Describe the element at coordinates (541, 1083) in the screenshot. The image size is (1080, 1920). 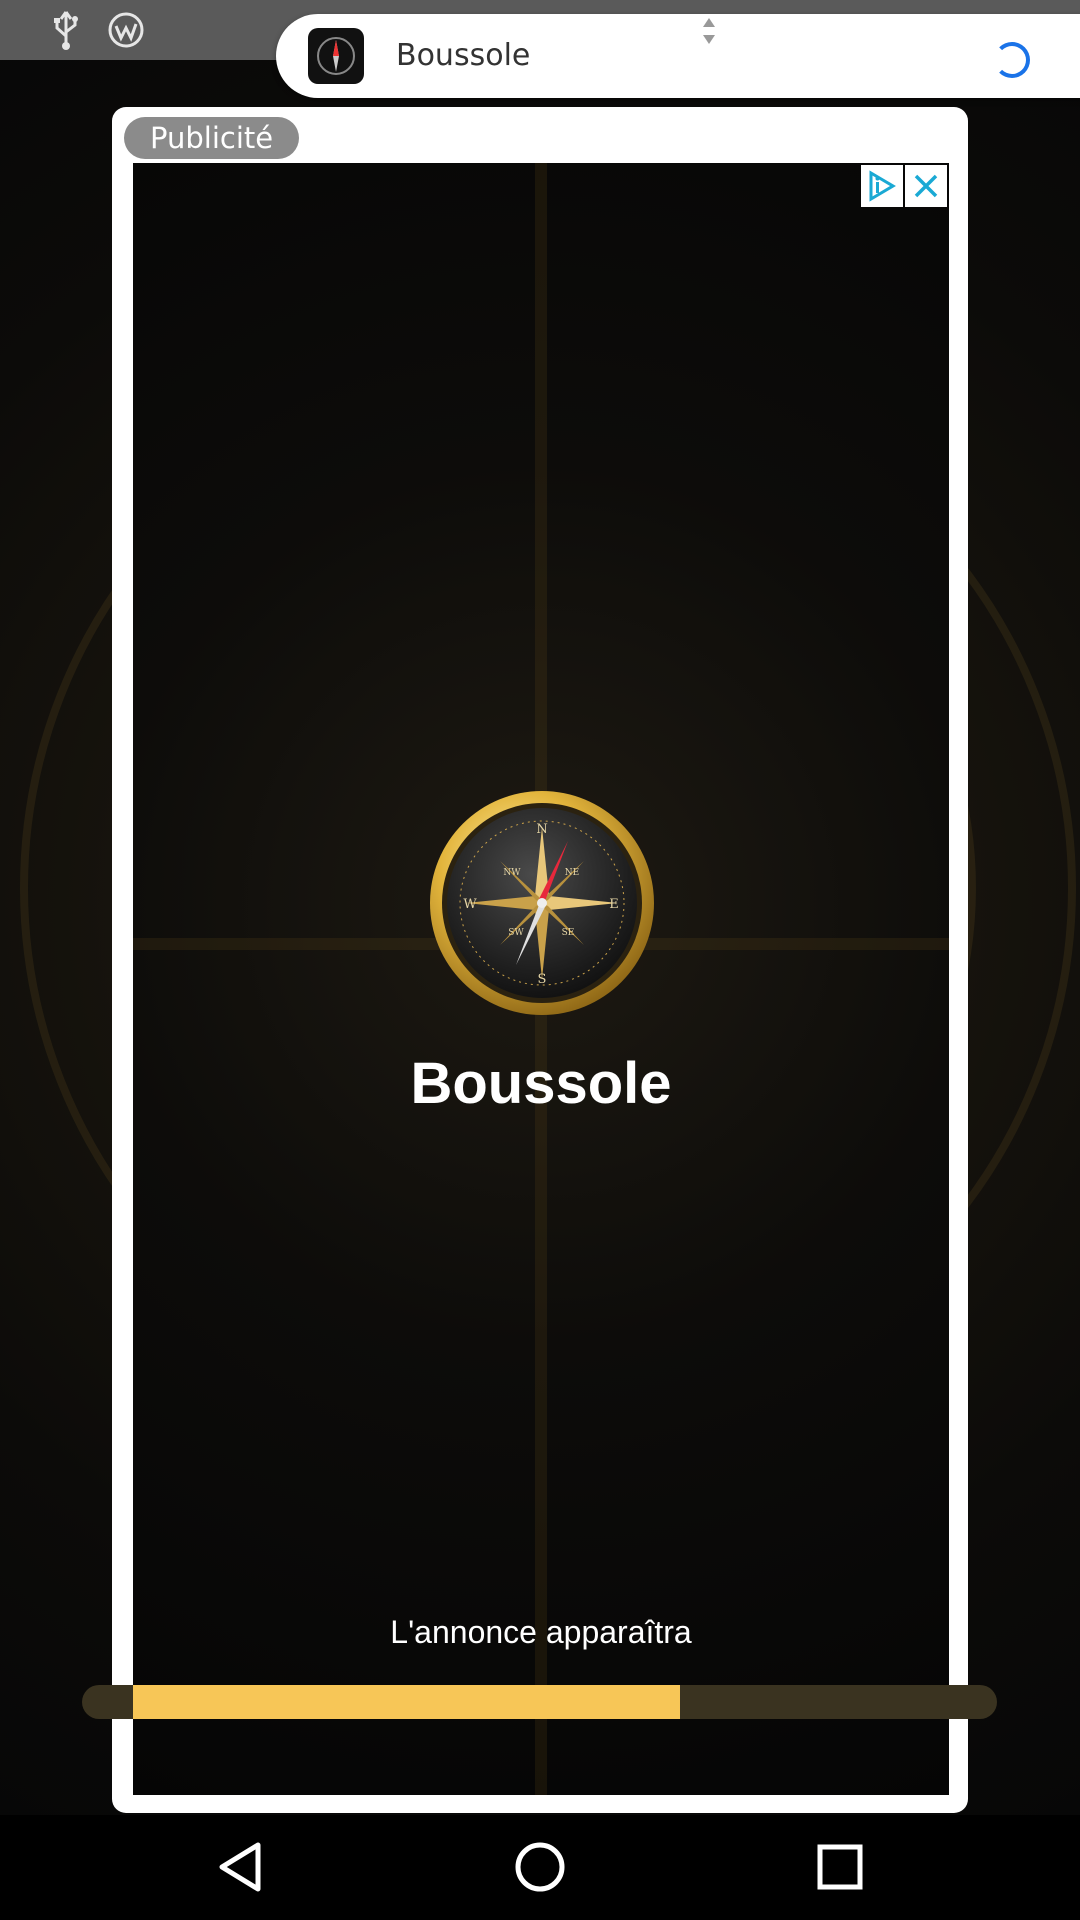
I see `ad-app-title: Boussole` at that location.